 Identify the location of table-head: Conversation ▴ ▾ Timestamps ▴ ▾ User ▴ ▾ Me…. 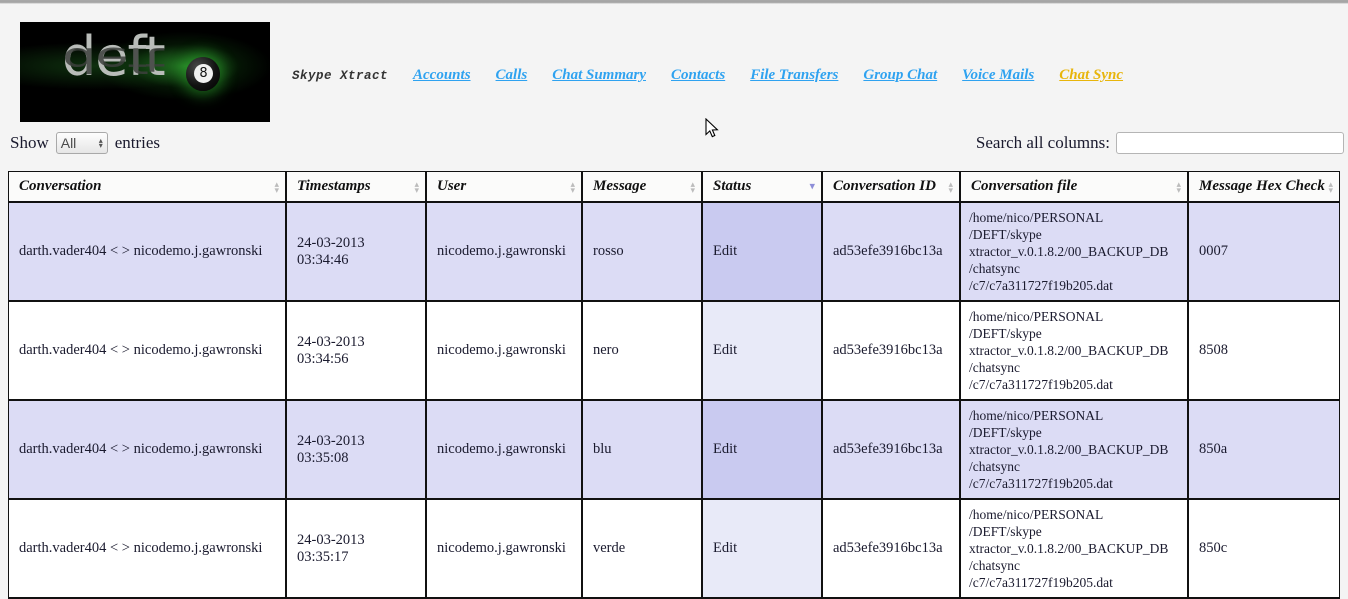
(674, 187).